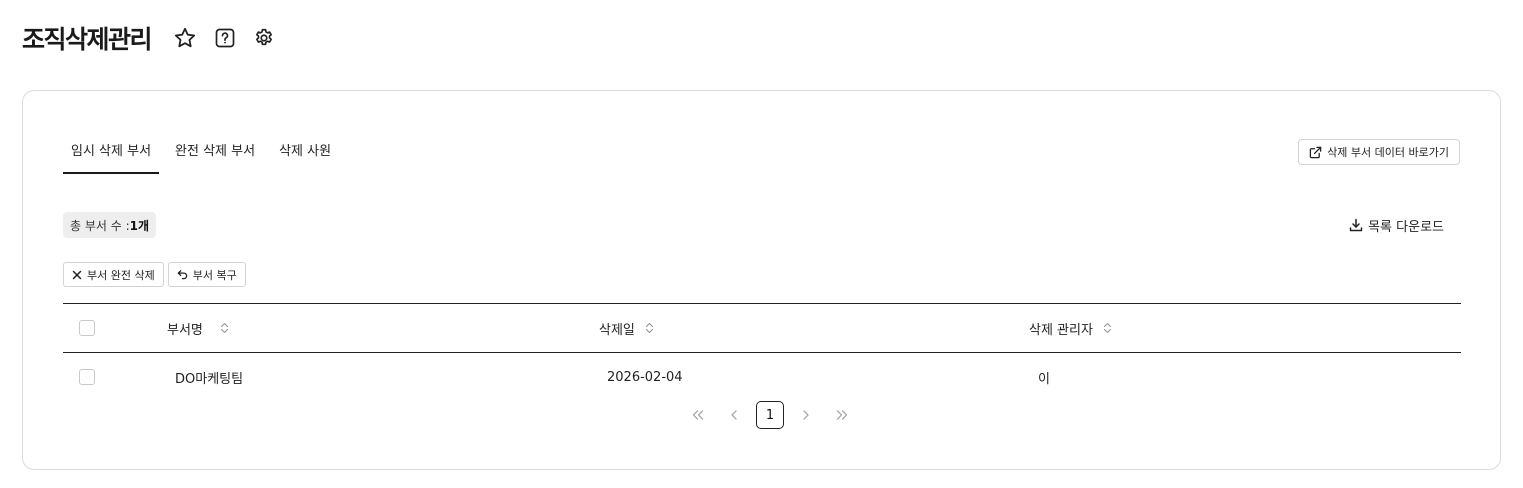 This screenshot has width=1523, height=488. I want to click on download-label: 목록 다운로드, so click(1406, 227).